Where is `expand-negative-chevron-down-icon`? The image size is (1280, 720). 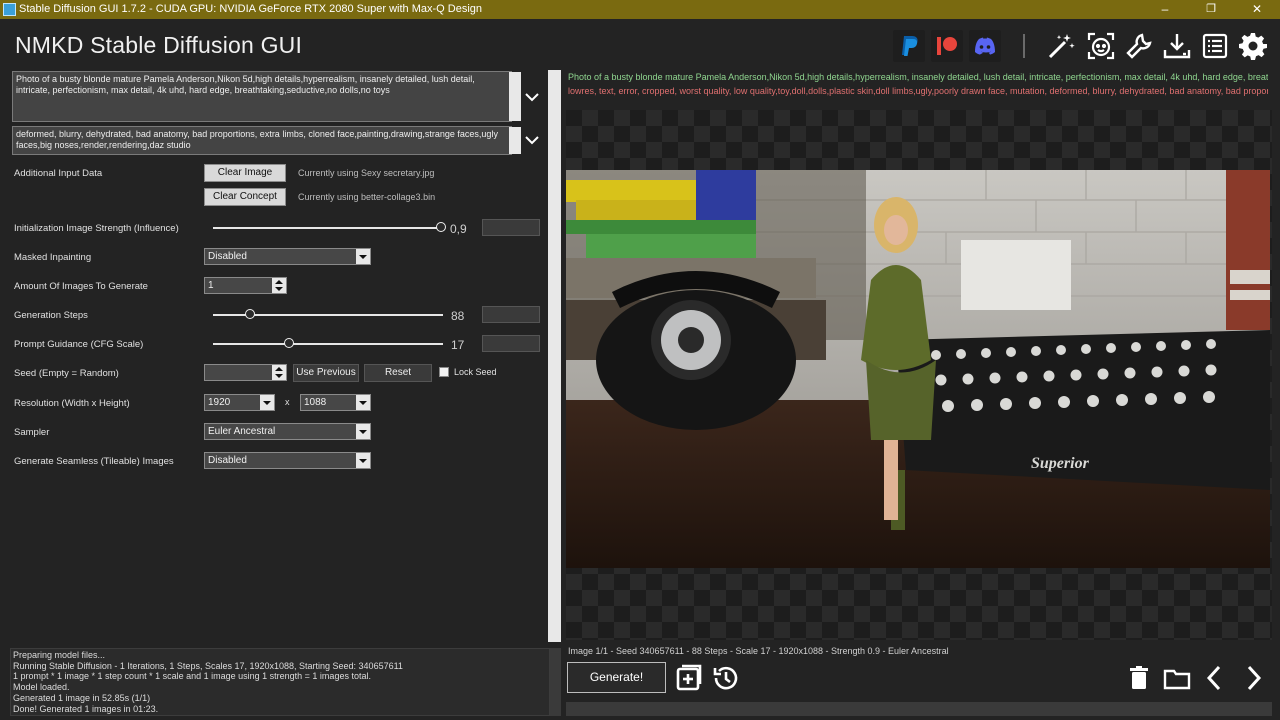
expand-negative-chevron-down-icon is located at coordinates (532, 140).